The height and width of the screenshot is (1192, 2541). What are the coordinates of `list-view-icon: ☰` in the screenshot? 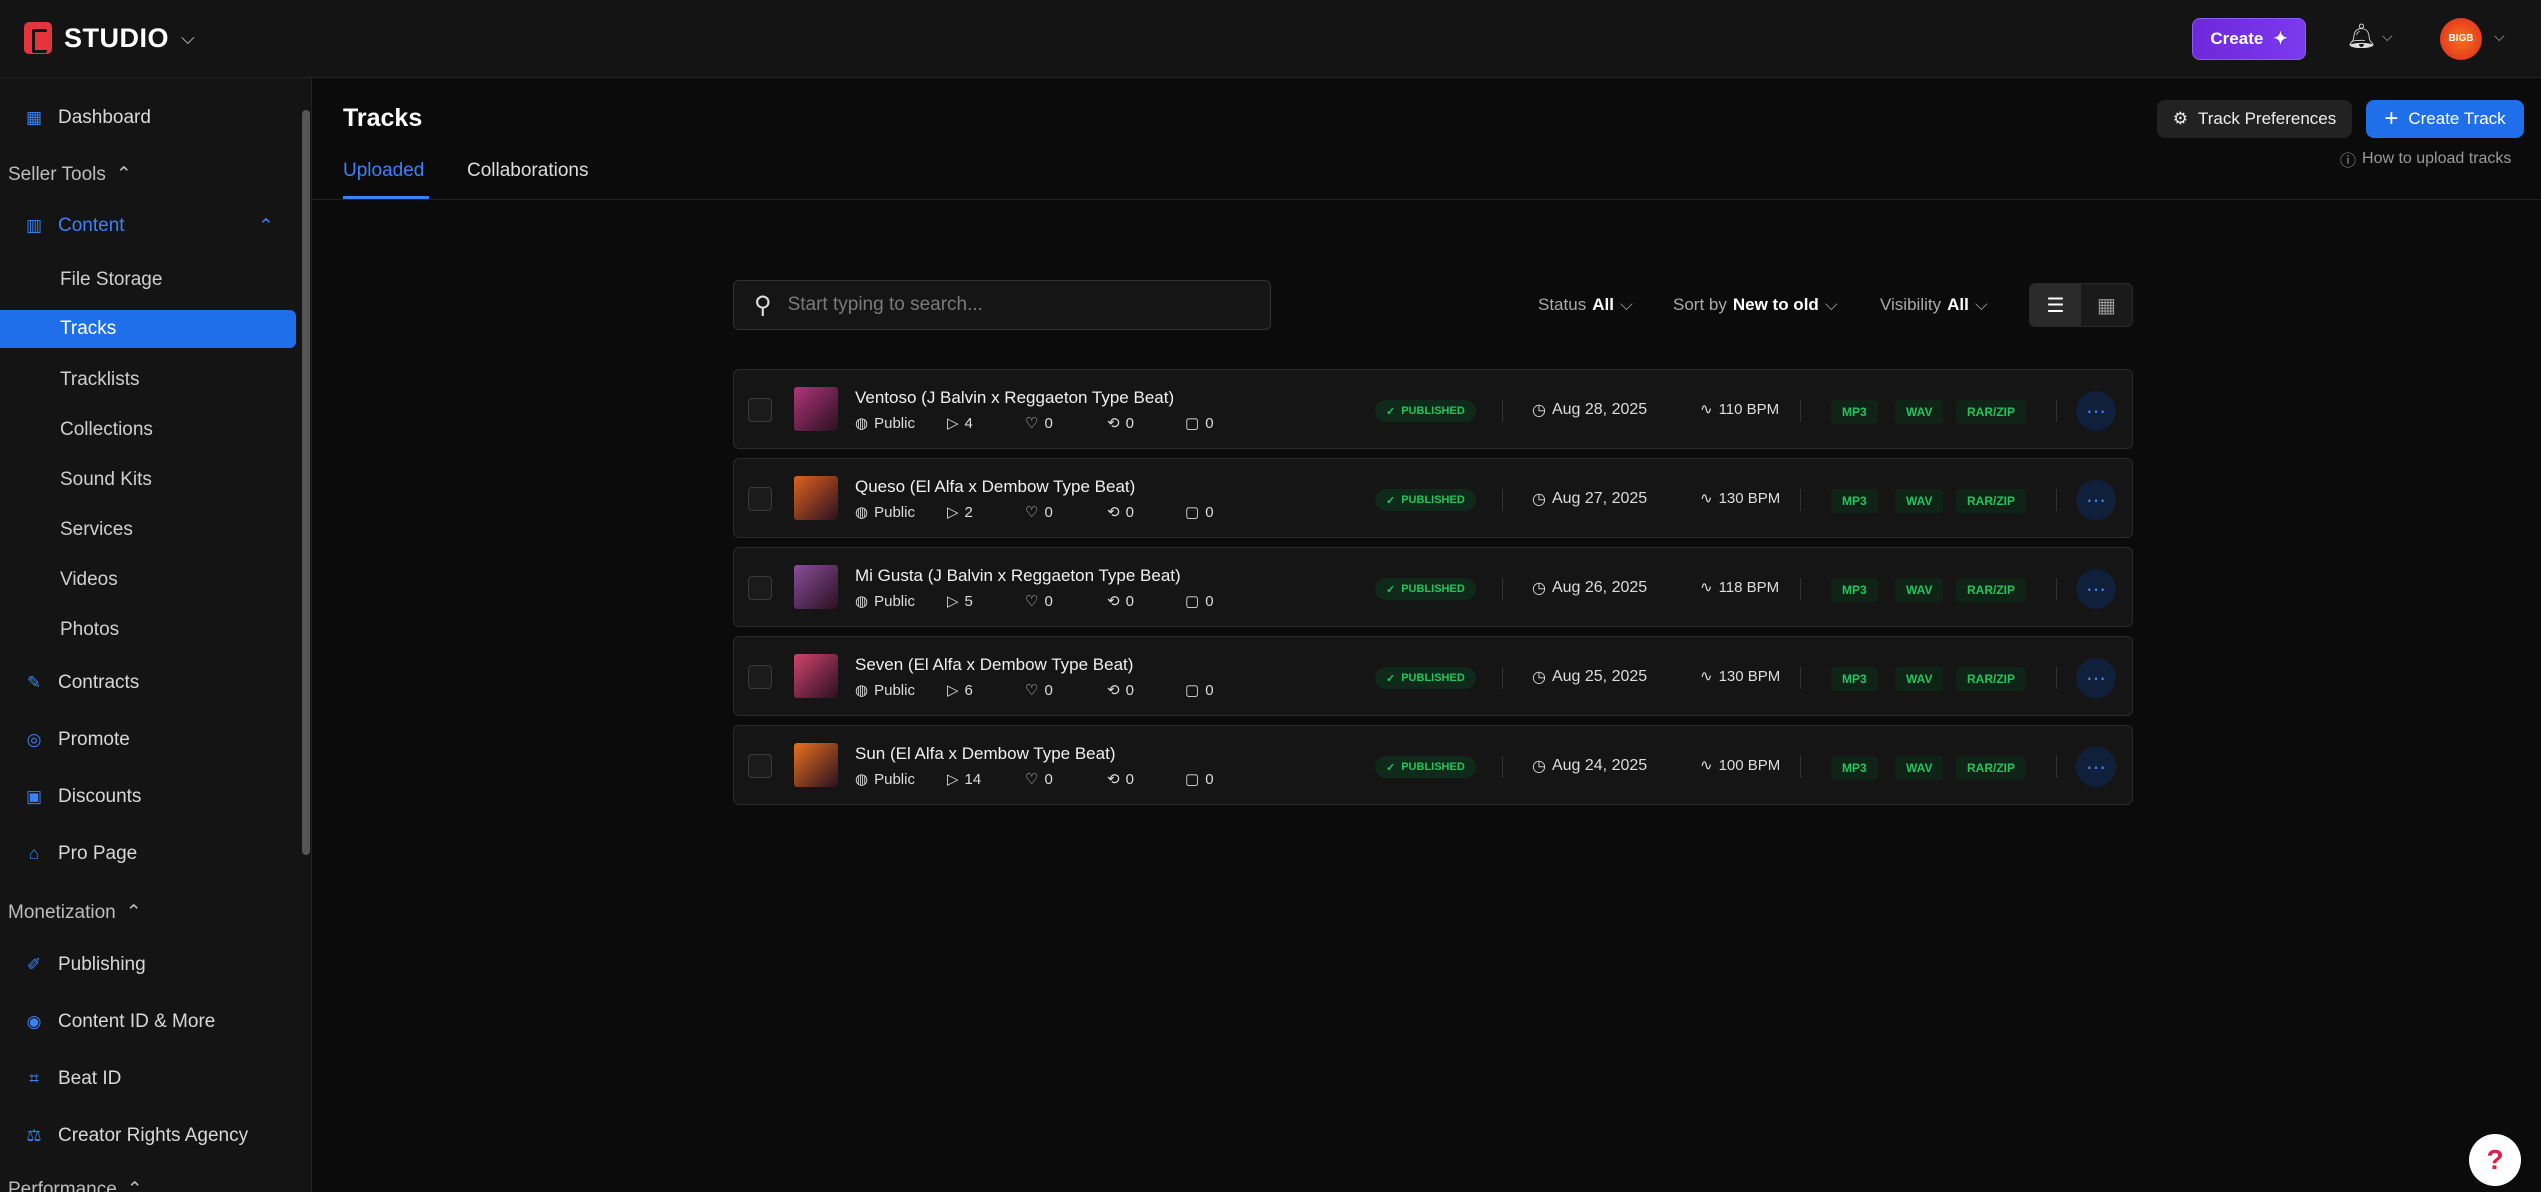 It's located at (2055, 305).